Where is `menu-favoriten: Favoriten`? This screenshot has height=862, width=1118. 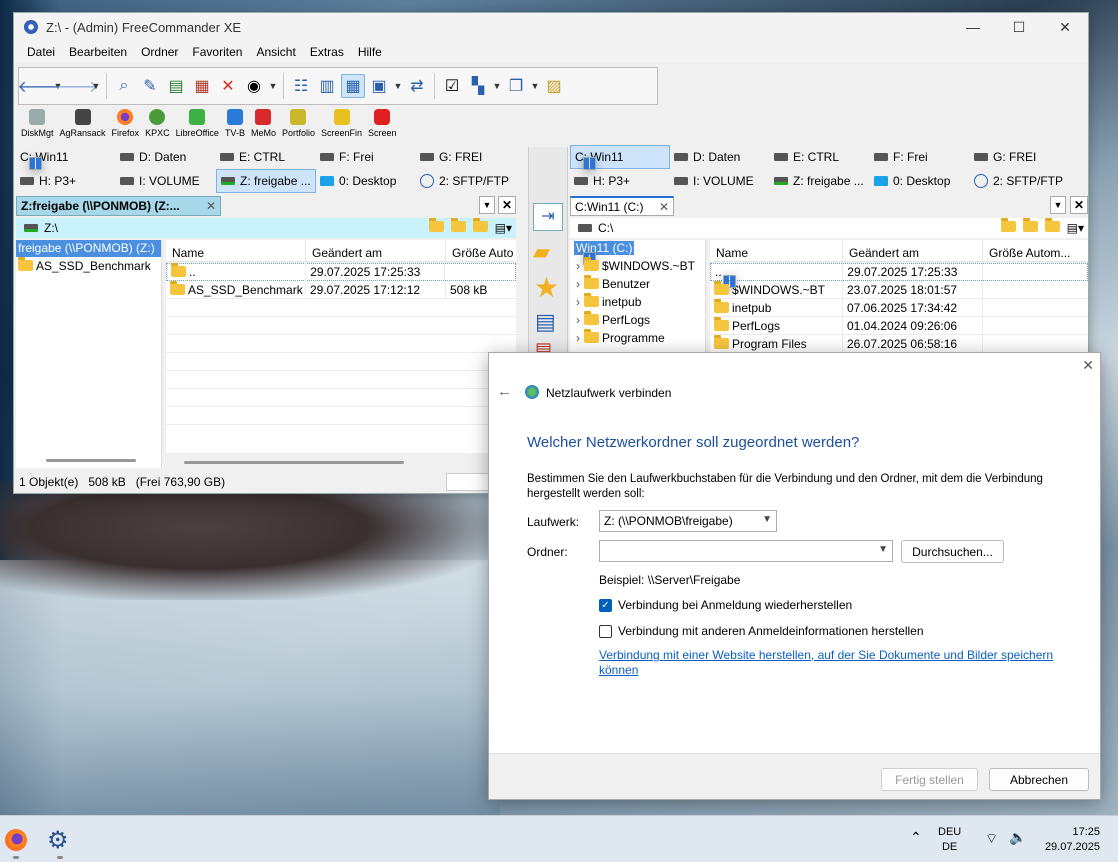
menu-favoriten: Favoriten is located at coordinates (217, 52).